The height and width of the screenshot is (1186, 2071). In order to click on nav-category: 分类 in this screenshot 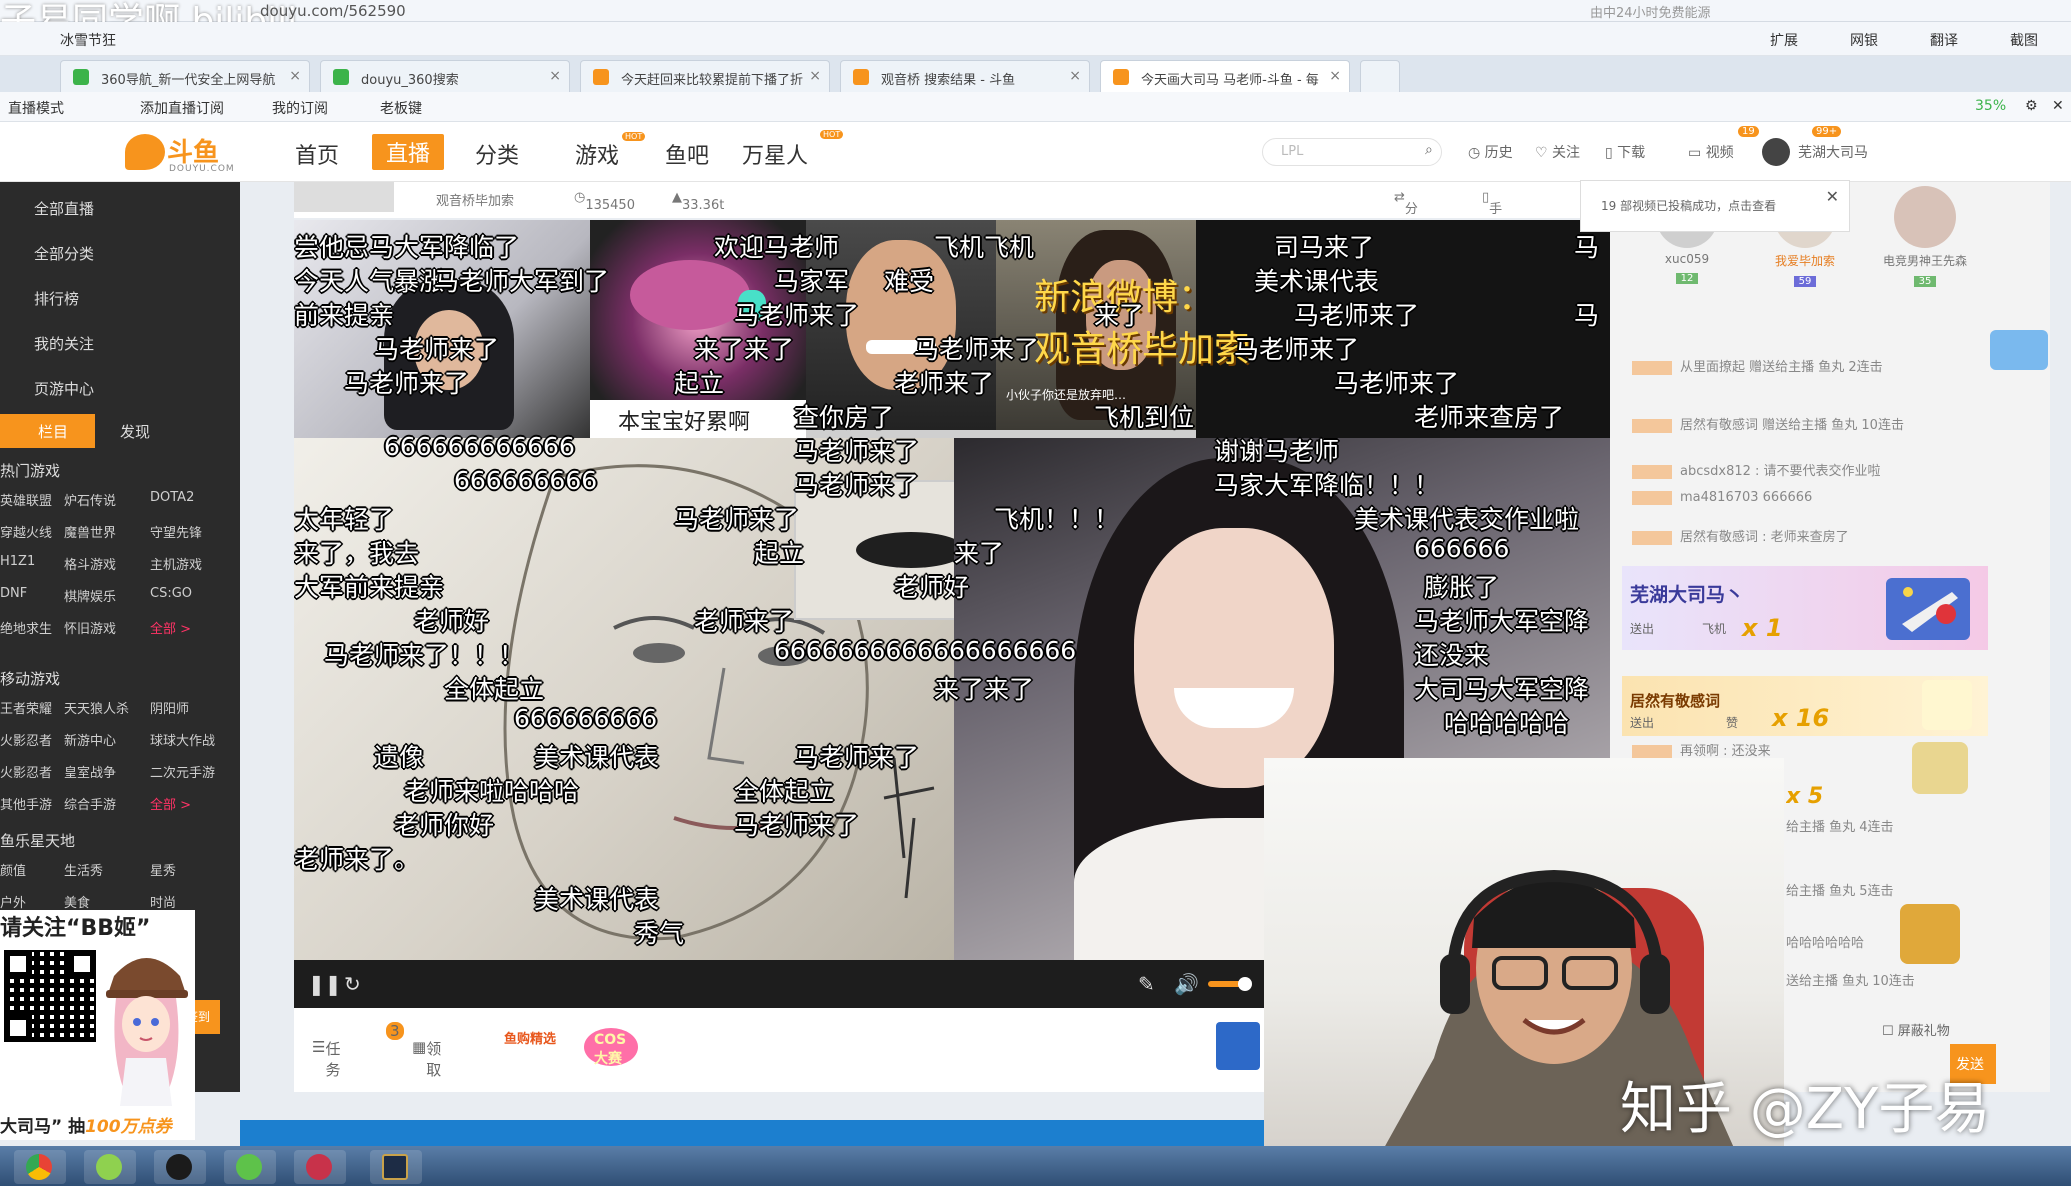, I will do `click(497, 154)`.